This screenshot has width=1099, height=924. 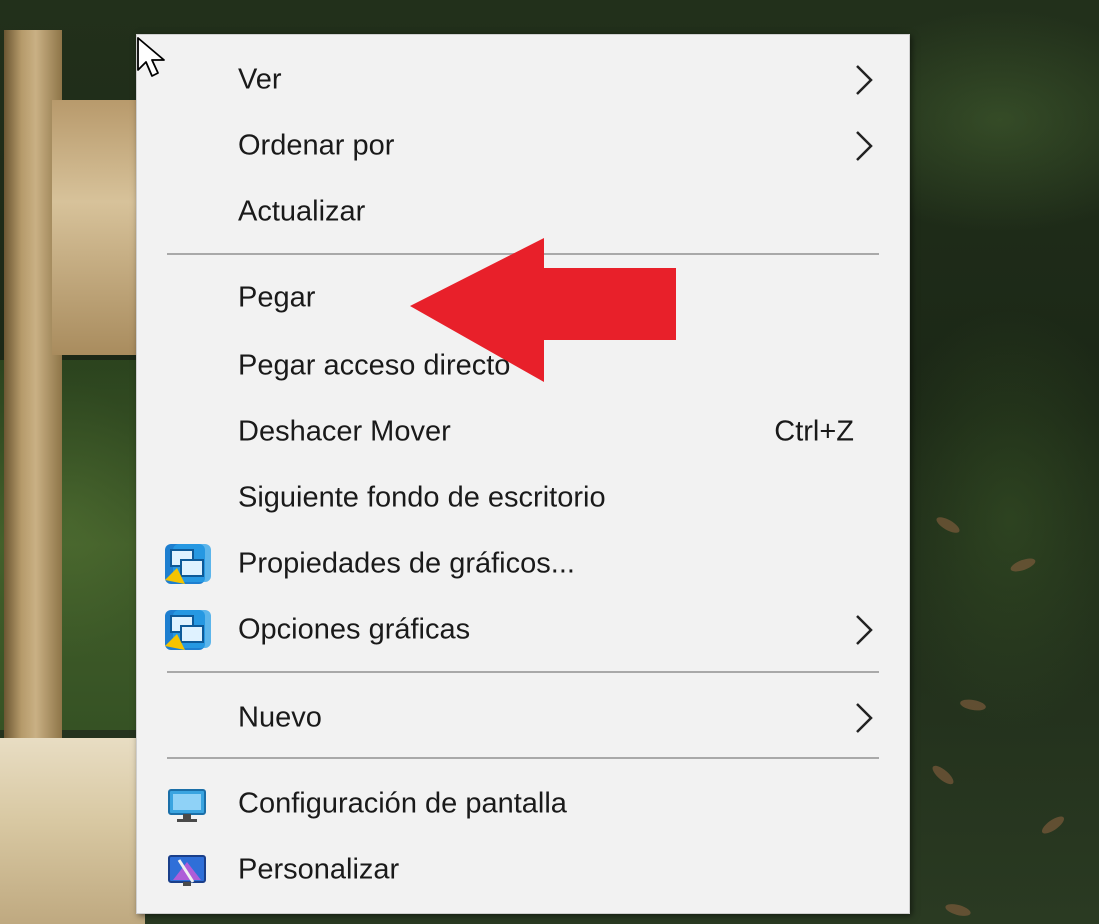 I want to click on menu-item-personalizar: Personalizar, so click(x=523, y=870).